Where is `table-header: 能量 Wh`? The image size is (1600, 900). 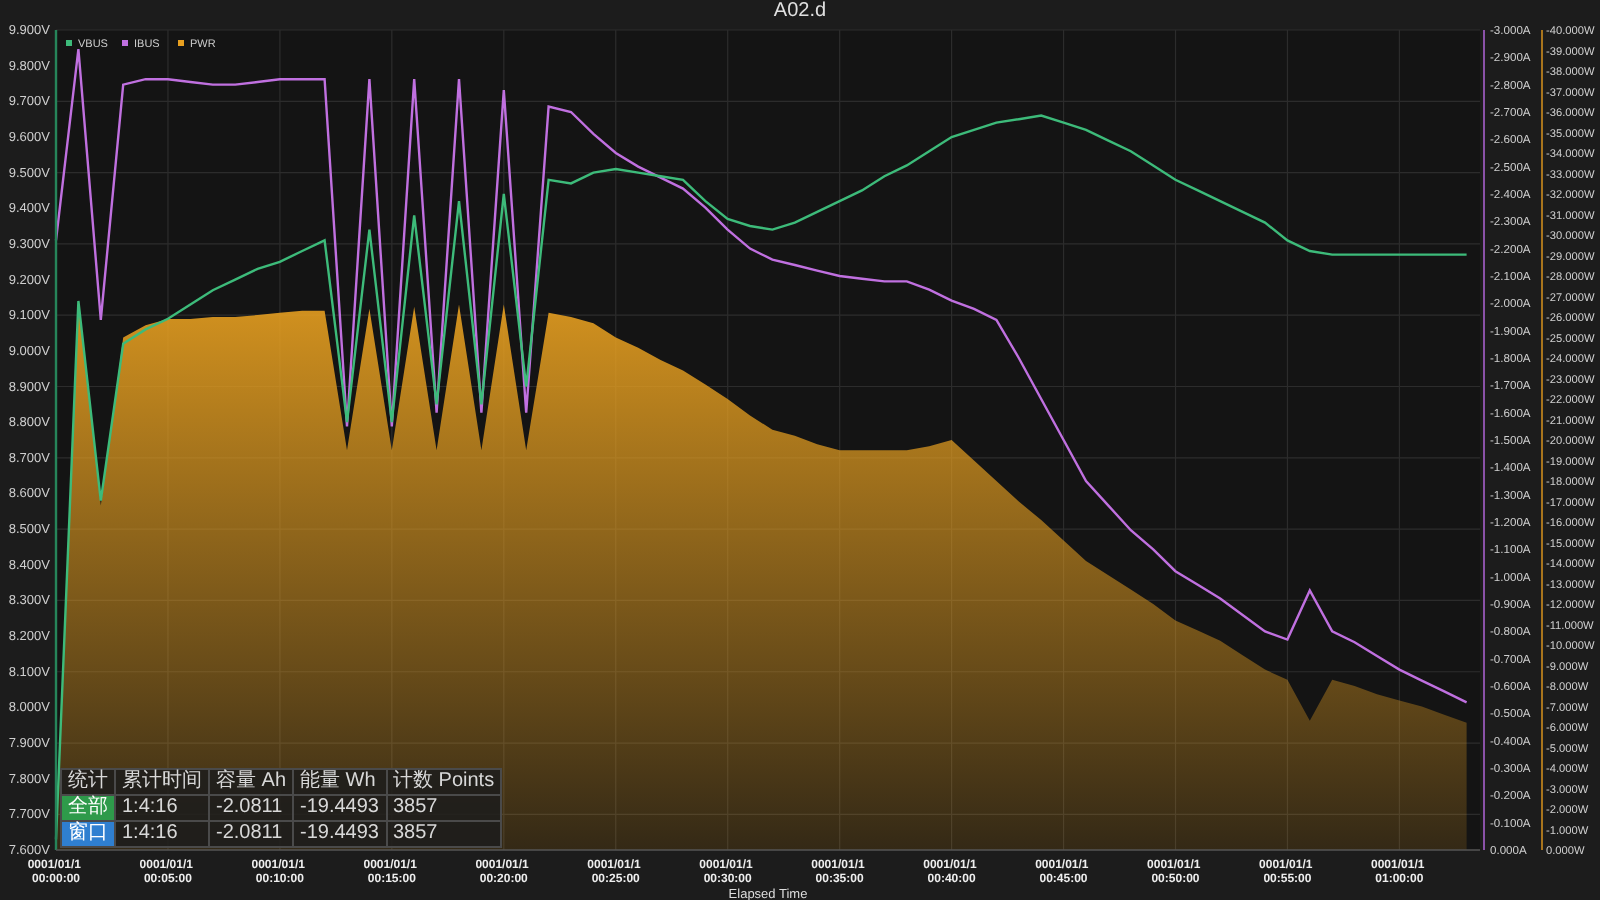
table-header: 能量 Wh is located at coordinates (339, 782).